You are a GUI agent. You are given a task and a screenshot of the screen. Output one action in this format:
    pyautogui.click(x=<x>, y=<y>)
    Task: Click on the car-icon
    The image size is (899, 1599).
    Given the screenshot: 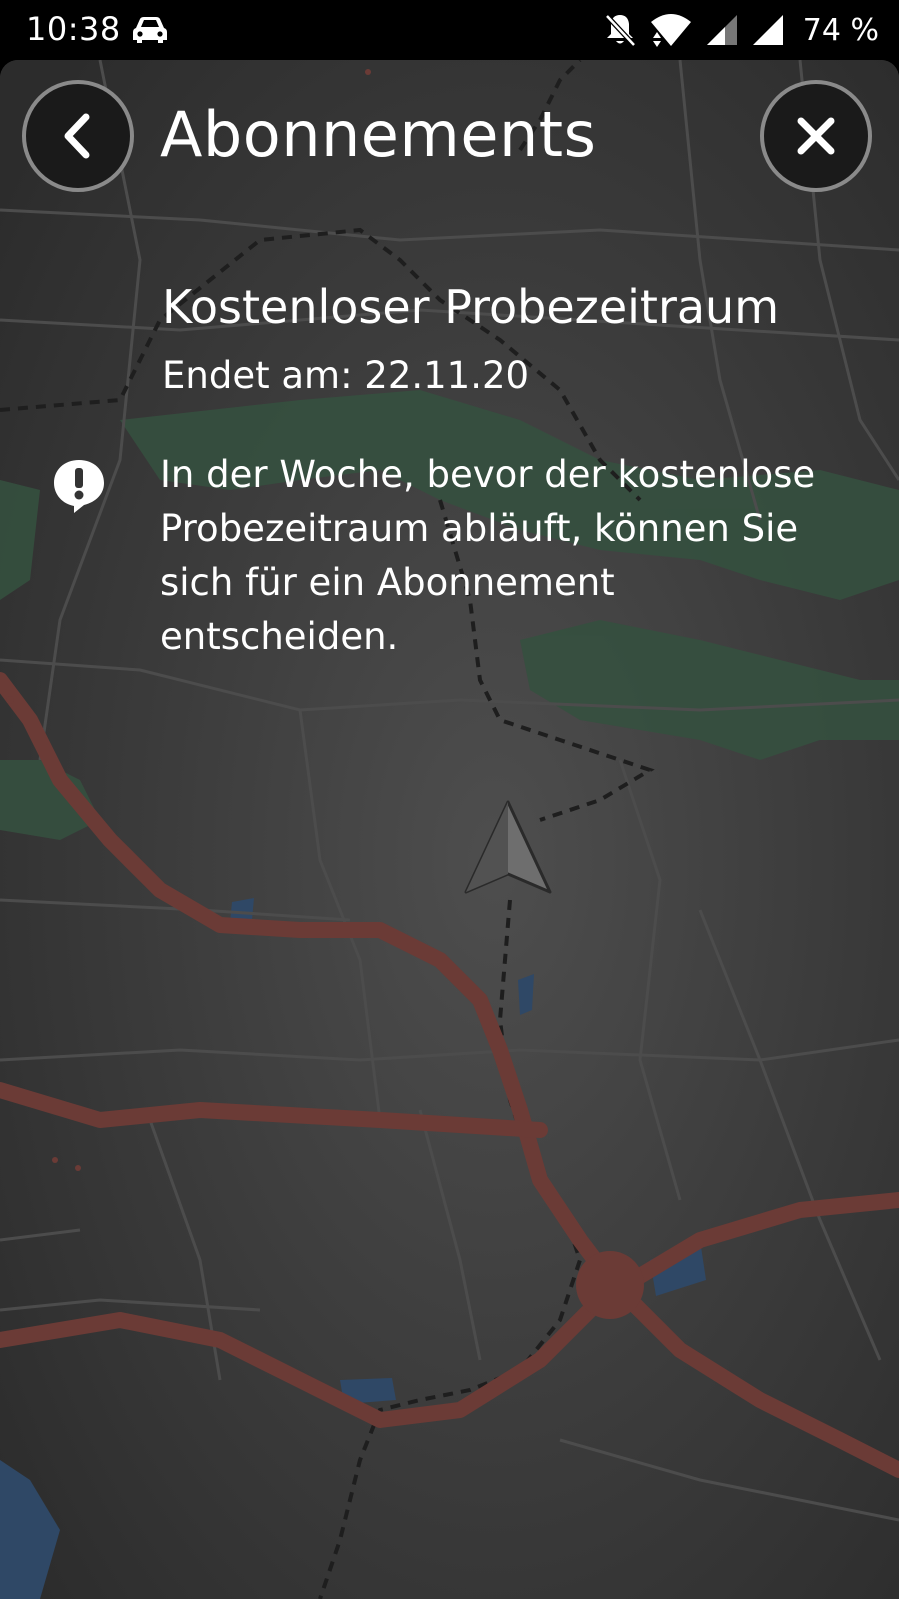 What is the action you would take?
    pyautogui.click(x=150, y=30)
    